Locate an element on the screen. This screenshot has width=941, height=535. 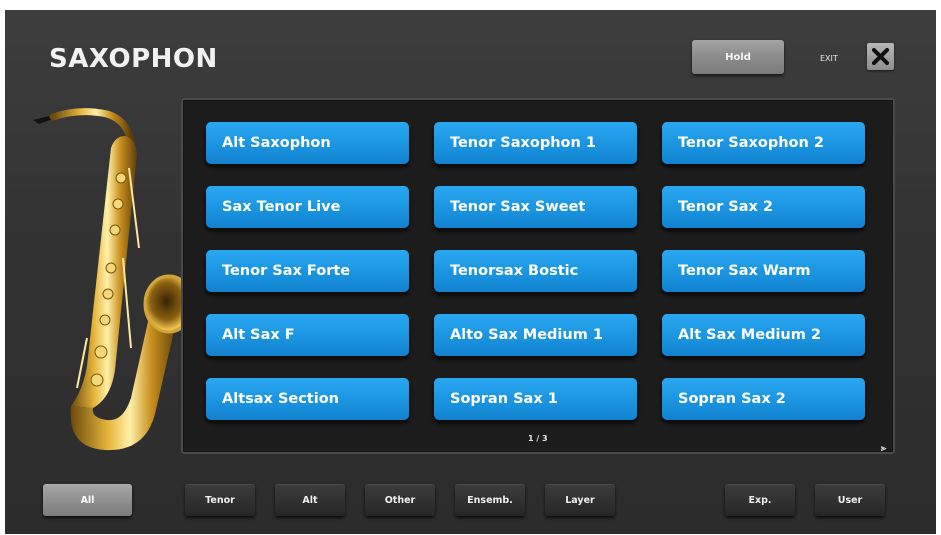
voice-button: Tenor Sax Forte is located at coordinates (307, 271).